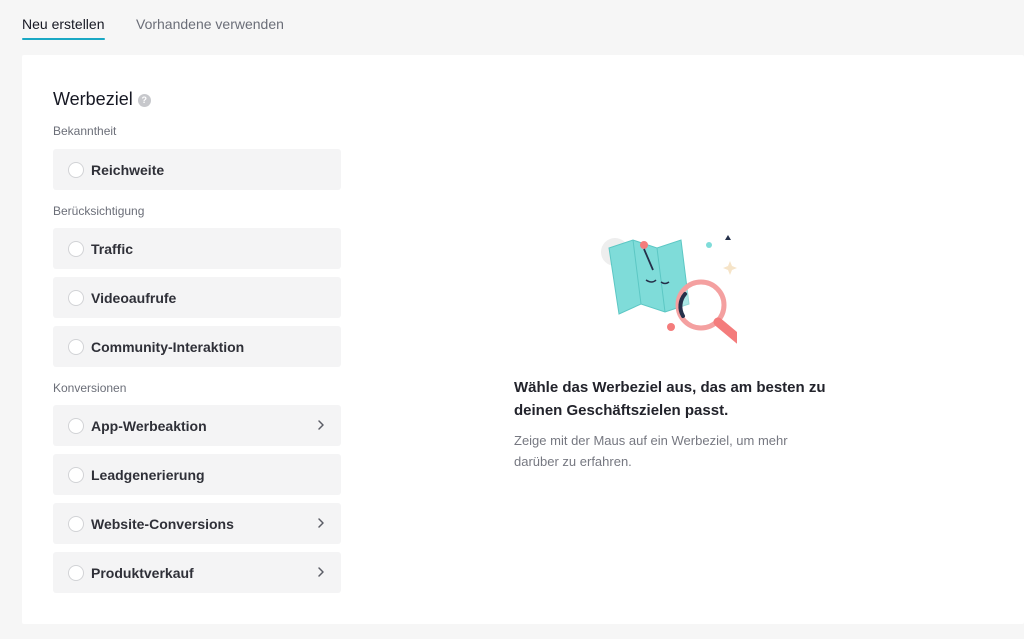  I want to click on tab-bar: Neu erstellen Vorhandene verwenden, so click(512, 22).